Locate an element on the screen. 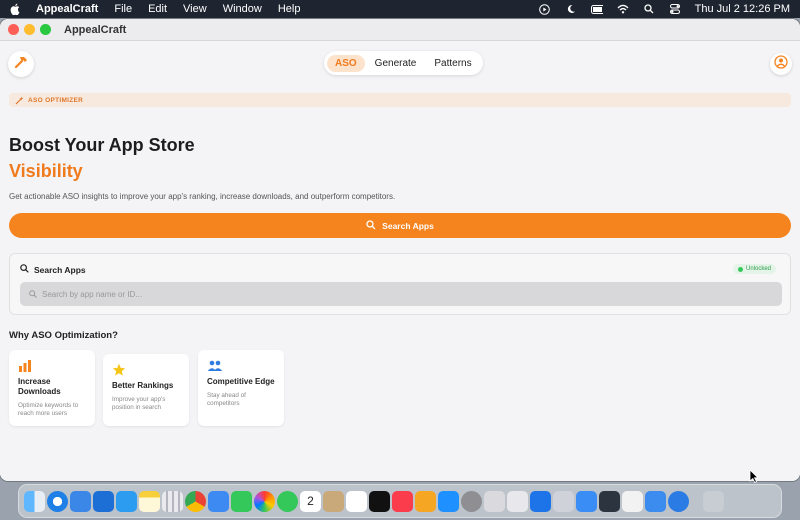 The width and height of the screenshot is (800, 520). badge-label: ASO OPTIMIZER is located at coordinates (56, 100).